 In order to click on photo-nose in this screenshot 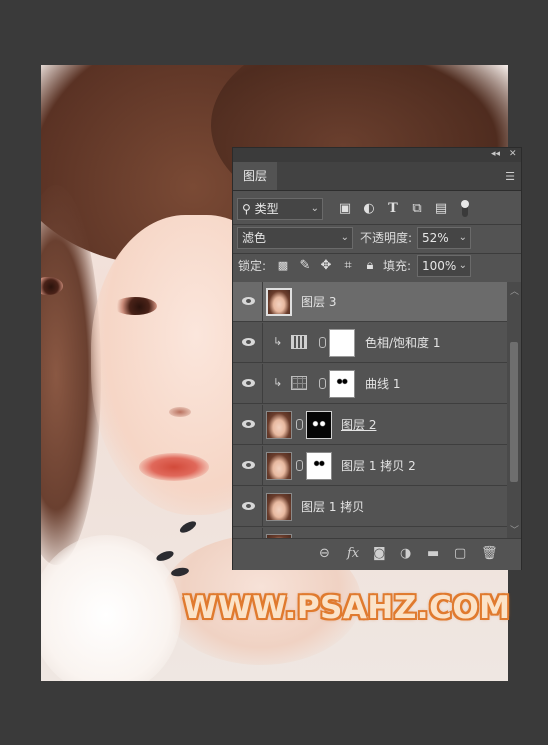, I will do `click(180, 412)`.